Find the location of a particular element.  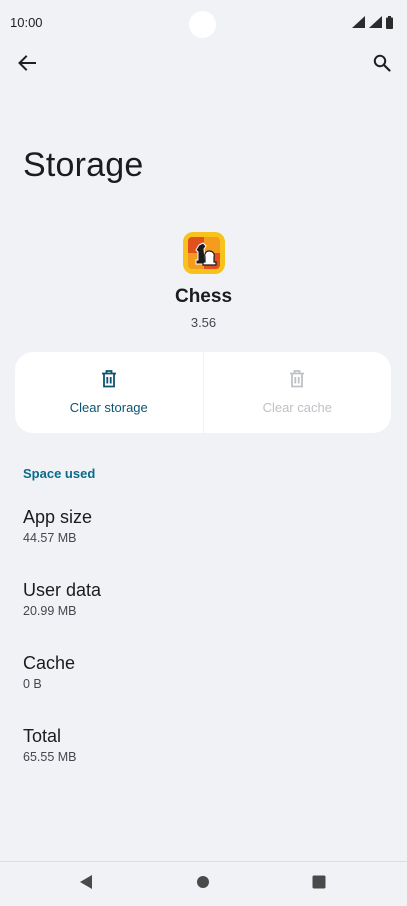

nav-back-icon is located at coordinates (86, 884).